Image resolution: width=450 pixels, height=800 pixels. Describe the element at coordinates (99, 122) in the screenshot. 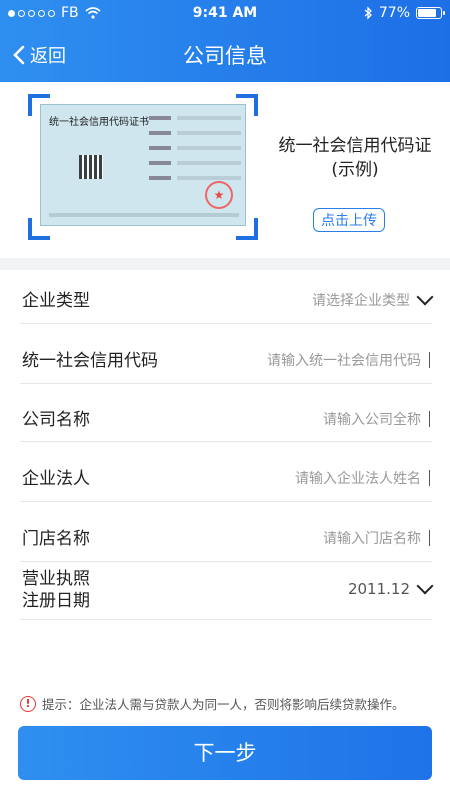

I see `certificate-doc-title: 统一社会信用代码证书` at that location.